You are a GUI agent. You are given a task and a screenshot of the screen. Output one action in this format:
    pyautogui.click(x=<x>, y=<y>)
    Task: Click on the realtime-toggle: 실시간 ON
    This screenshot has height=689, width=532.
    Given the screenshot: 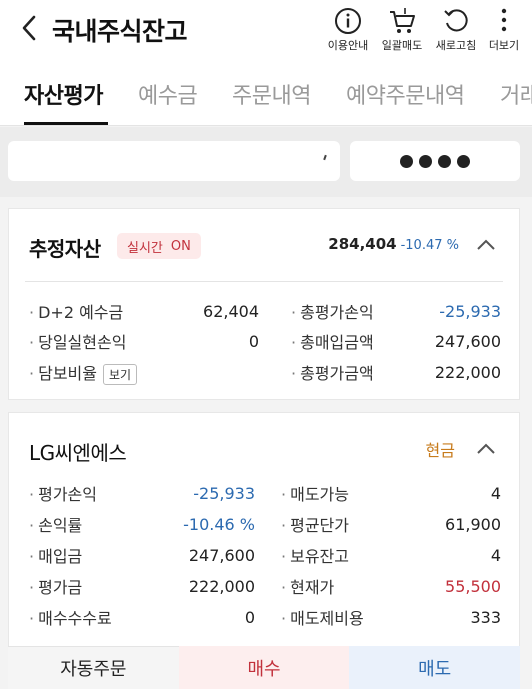 What is the action you would take?
    pyautogui.click(x=159, y=246)
    